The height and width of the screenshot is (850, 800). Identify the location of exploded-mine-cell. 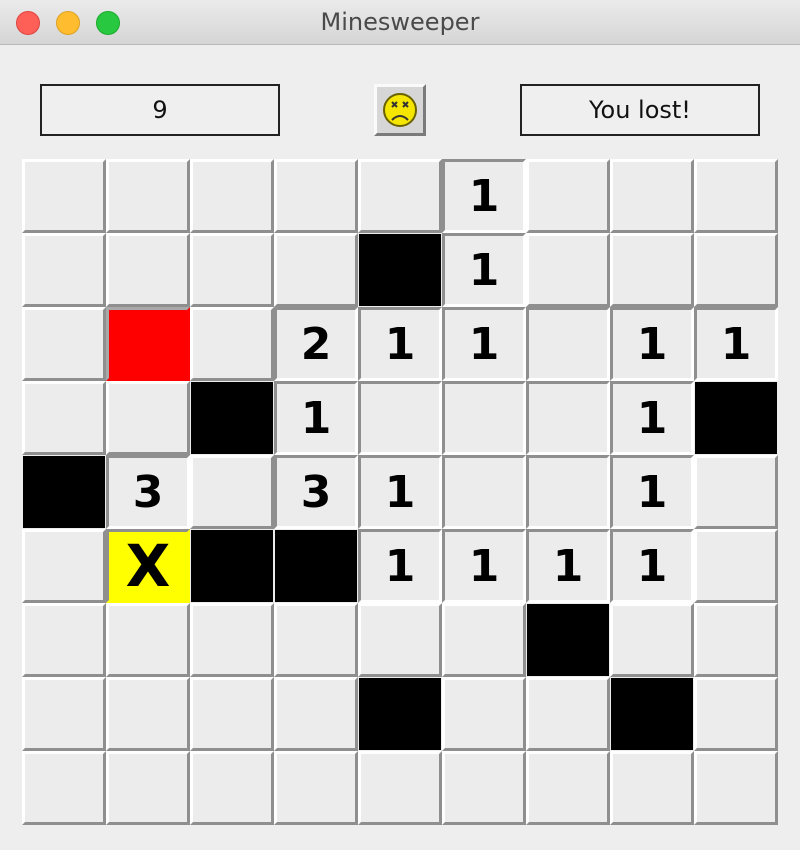
(148, 344).